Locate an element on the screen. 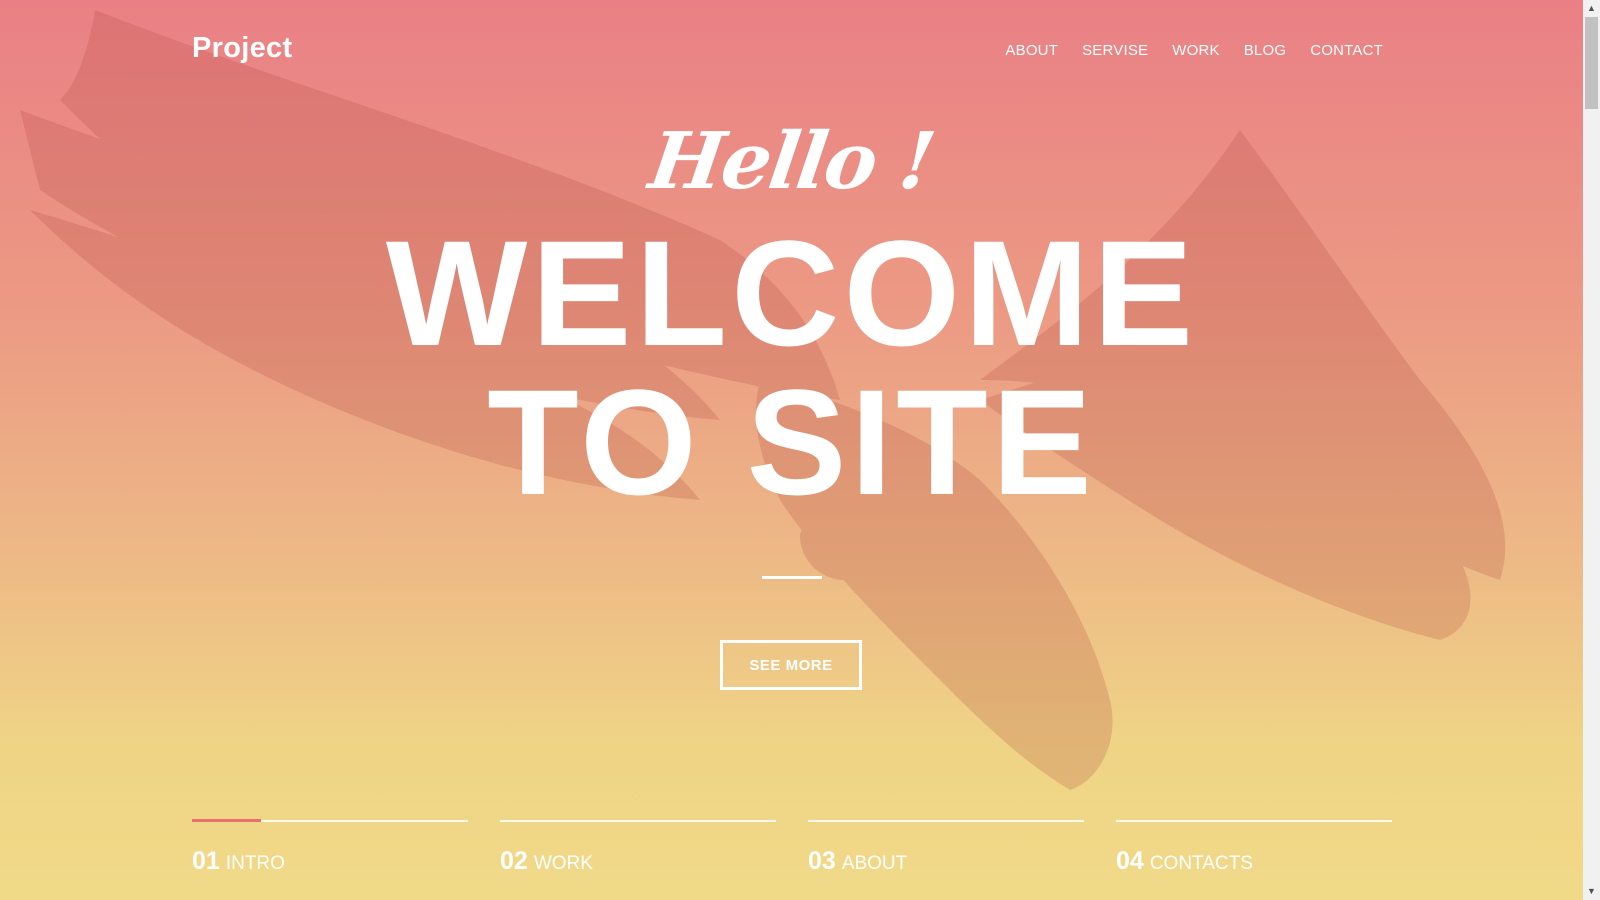 The image size is (1600, 900). step-contacts: 04 CONTACTS is located at coordinates (1254, 860).